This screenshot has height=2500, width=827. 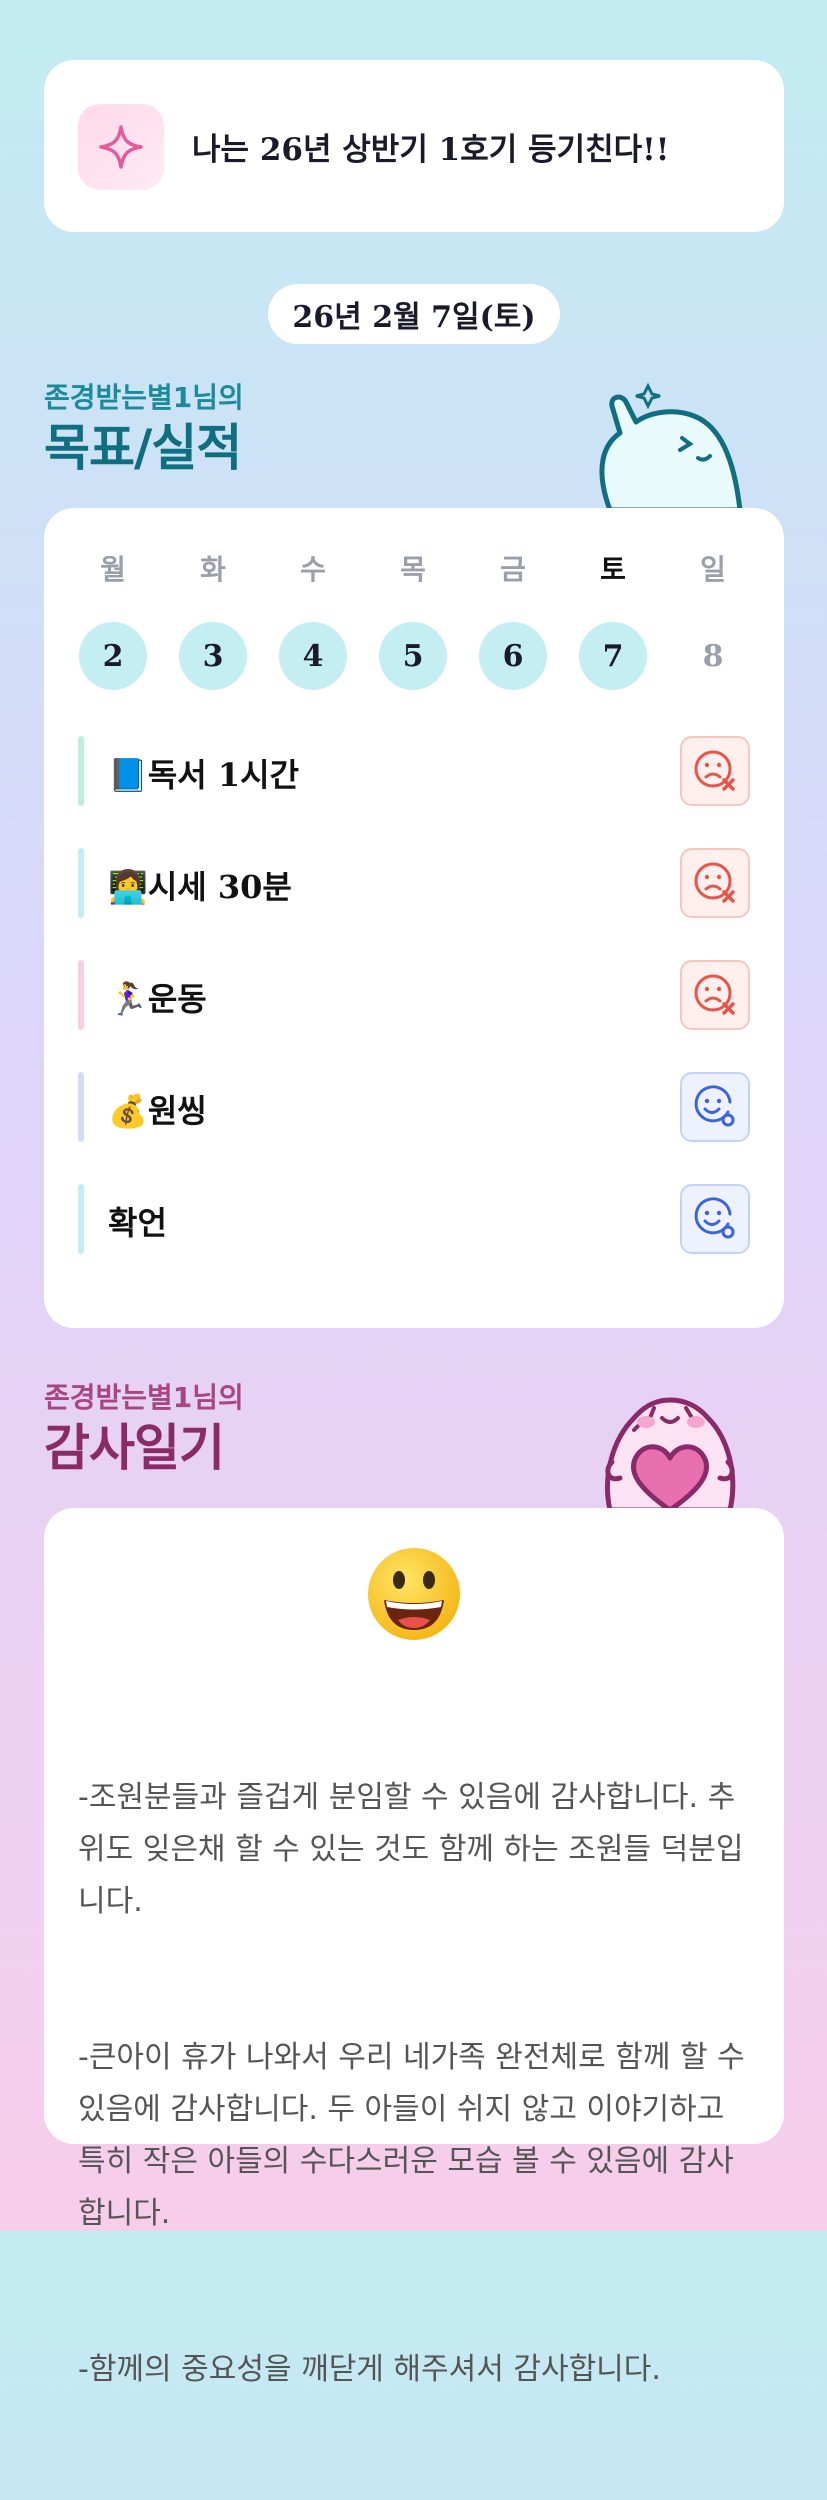 I want to click on day-num-wed: 4, so click(x=313, y=656).